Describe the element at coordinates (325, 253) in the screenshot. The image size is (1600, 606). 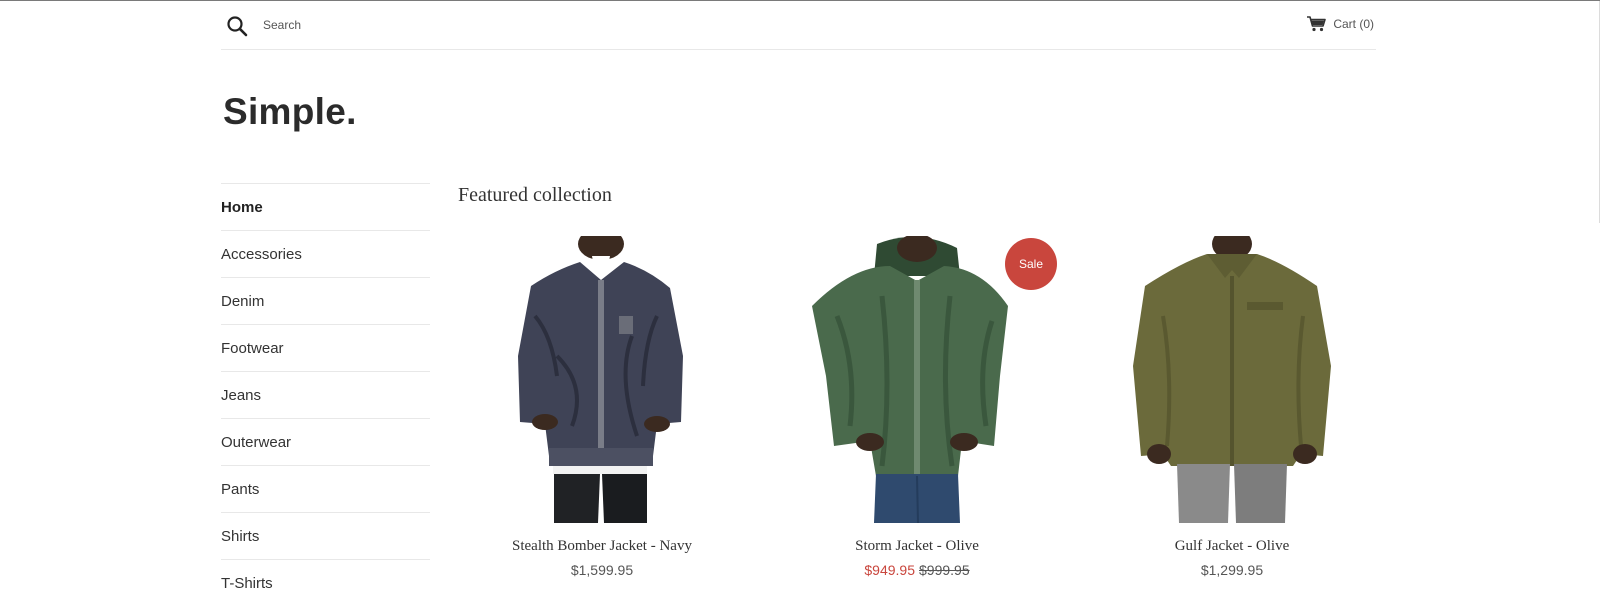
I see `sidebar-item-accessories: Accessories` at that location.